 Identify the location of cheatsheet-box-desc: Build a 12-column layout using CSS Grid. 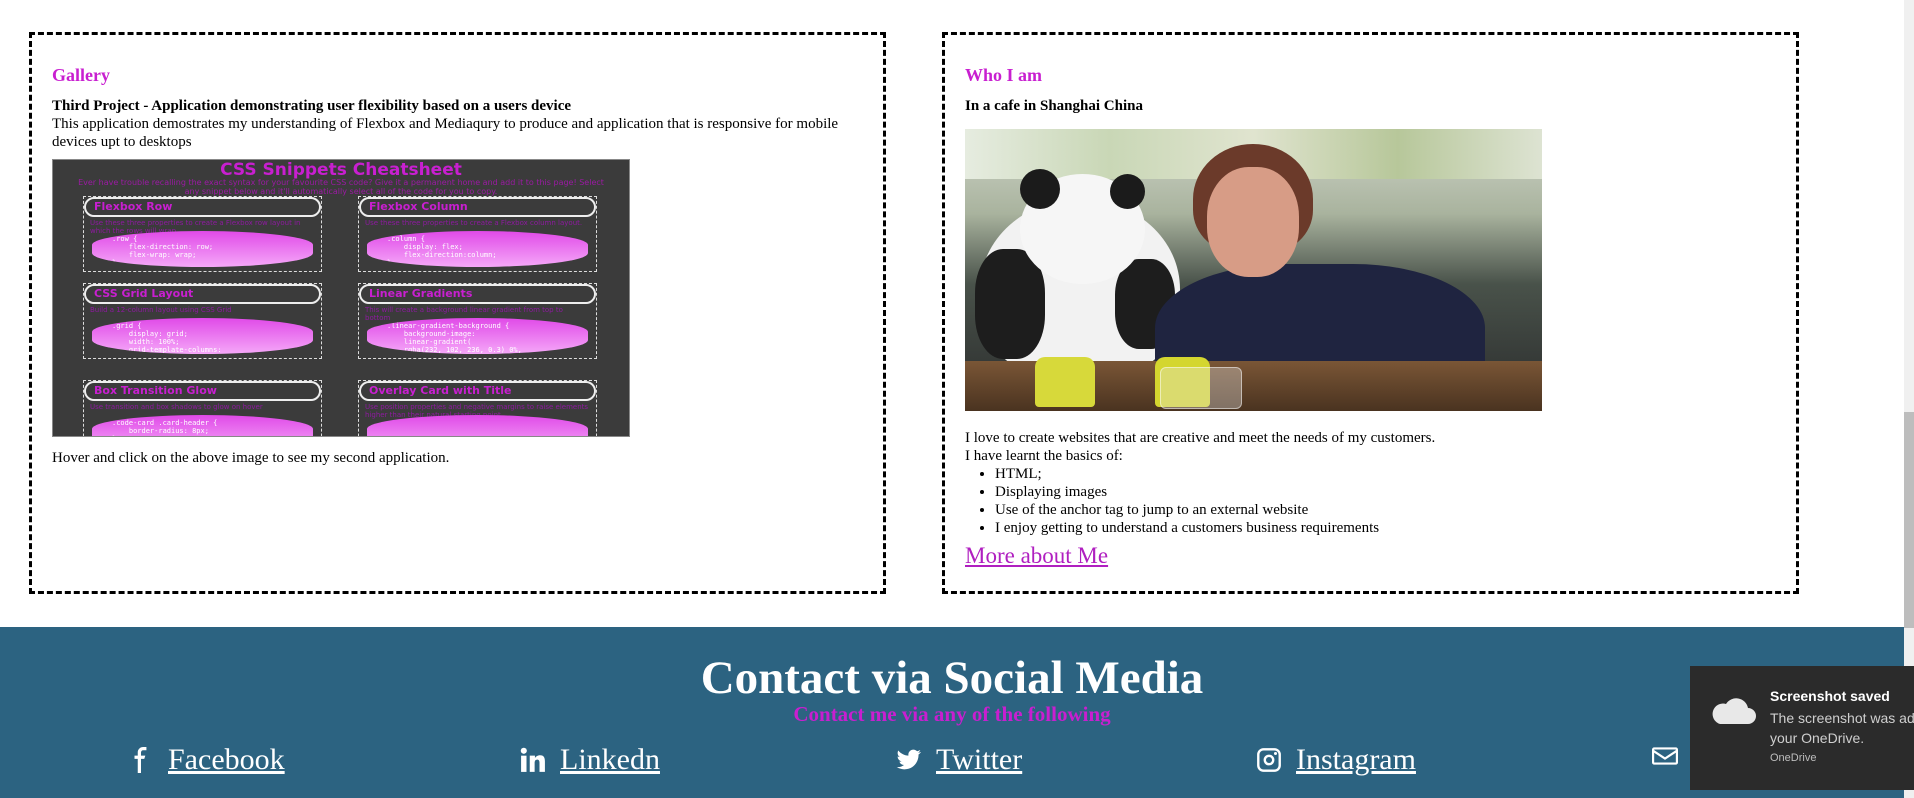
(161, 310).